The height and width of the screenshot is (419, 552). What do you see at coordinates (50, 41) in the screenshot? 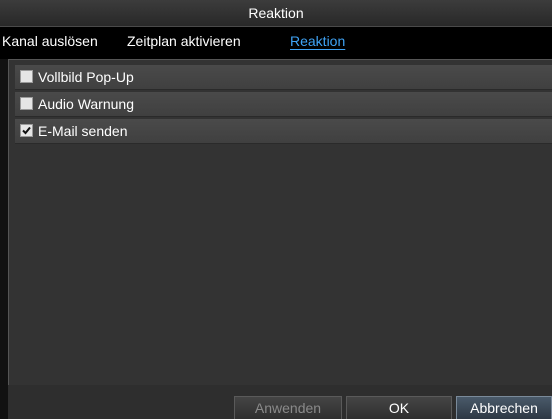
I see `tab-kanal-ausloesen: Kanal auslösen` at bounding box center [50, 41].